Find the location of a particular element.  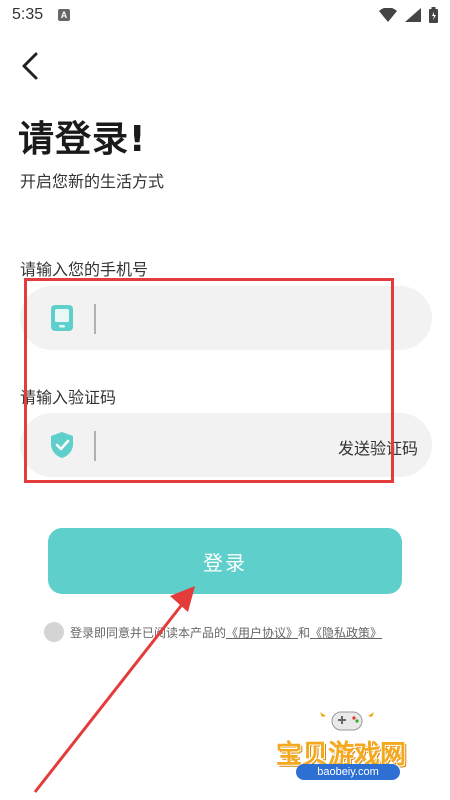

page-subtitle: 开启您新的生活方式 is located at coordinates (92, 181).